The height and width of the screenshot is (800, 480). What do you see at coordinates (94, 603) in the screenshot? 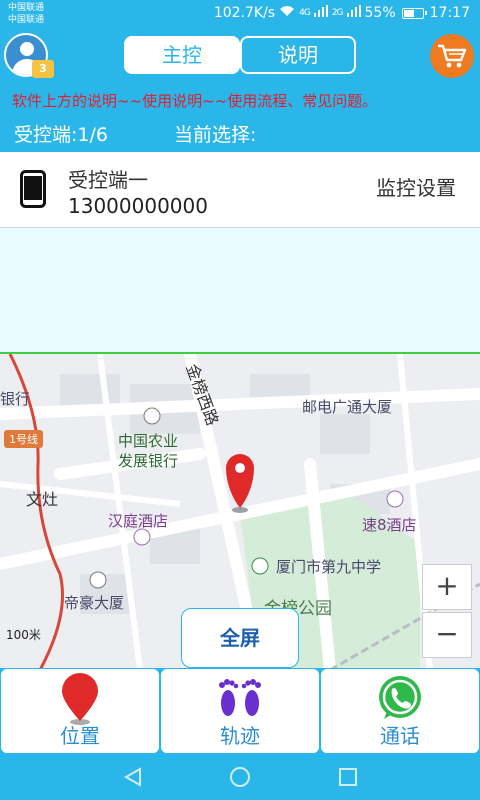
I see `map-label-dihao-building: 帝豪大厦` at bounding box center [94, 603].